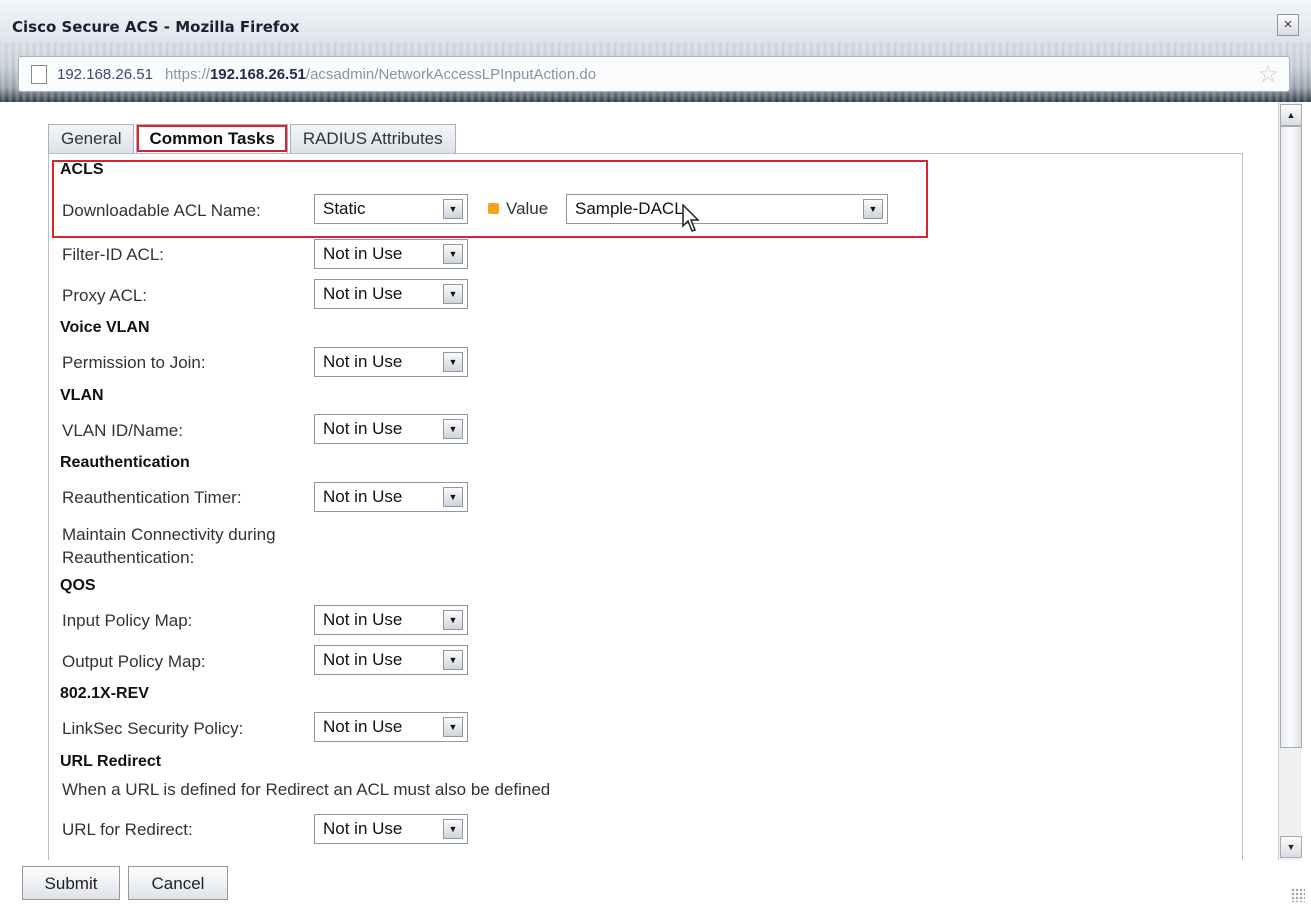 The height and width of the screenshot is (908, 1311). I want to click on section-acls: ACLS, so click(82, 169).